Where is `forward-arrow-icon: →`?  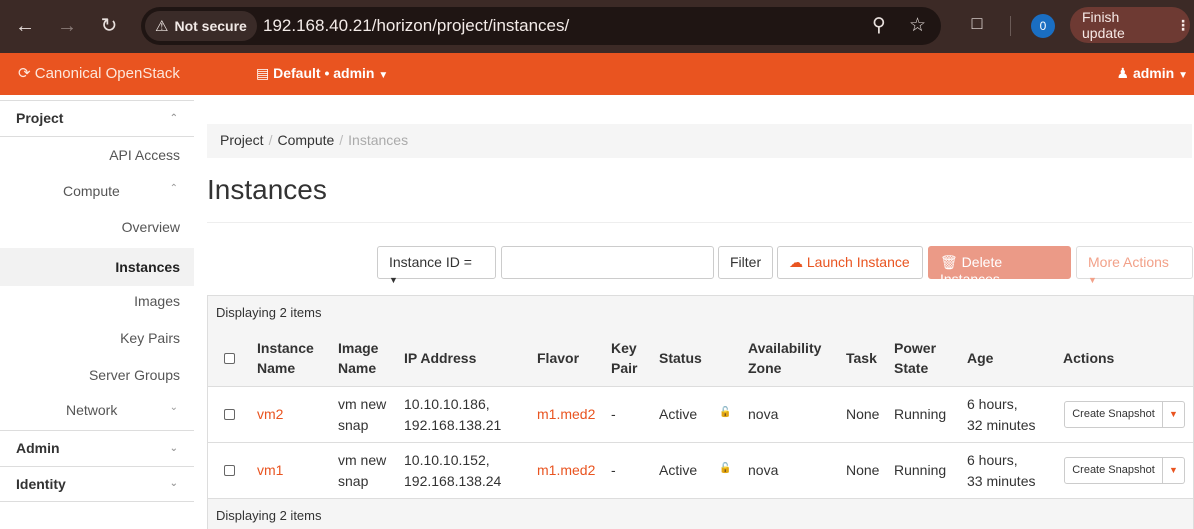
forward-arrow-icon: → is located at coordinates (67, 26).